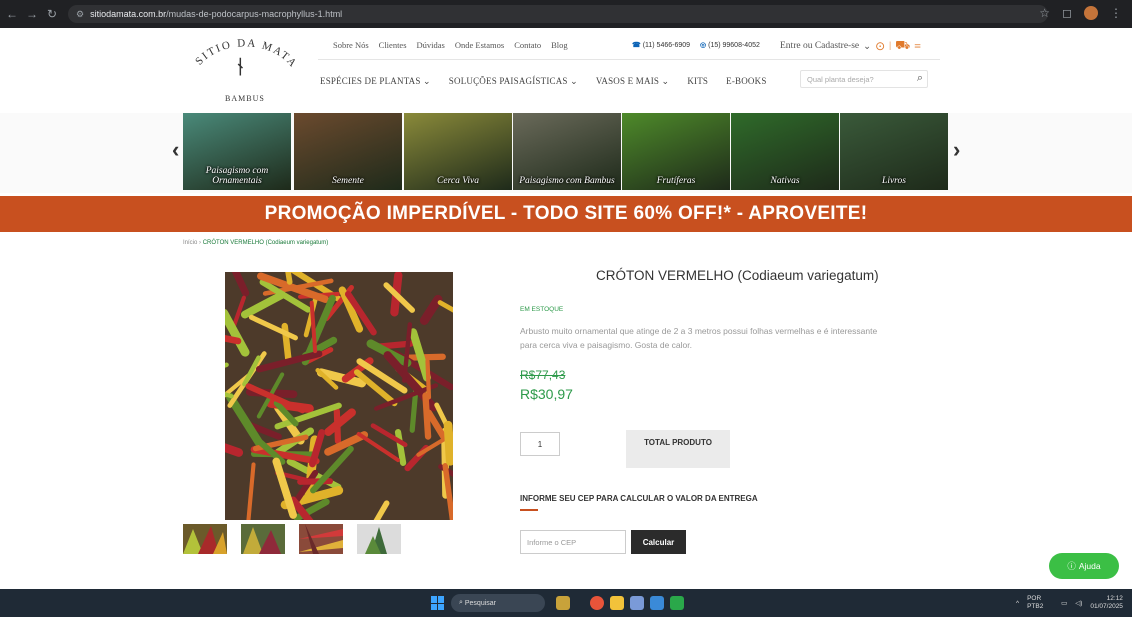 This screenshot has width=1132, height=617. I want to click on nav-vasos: VASOS E MAIS ⌄, so click(632, 81).